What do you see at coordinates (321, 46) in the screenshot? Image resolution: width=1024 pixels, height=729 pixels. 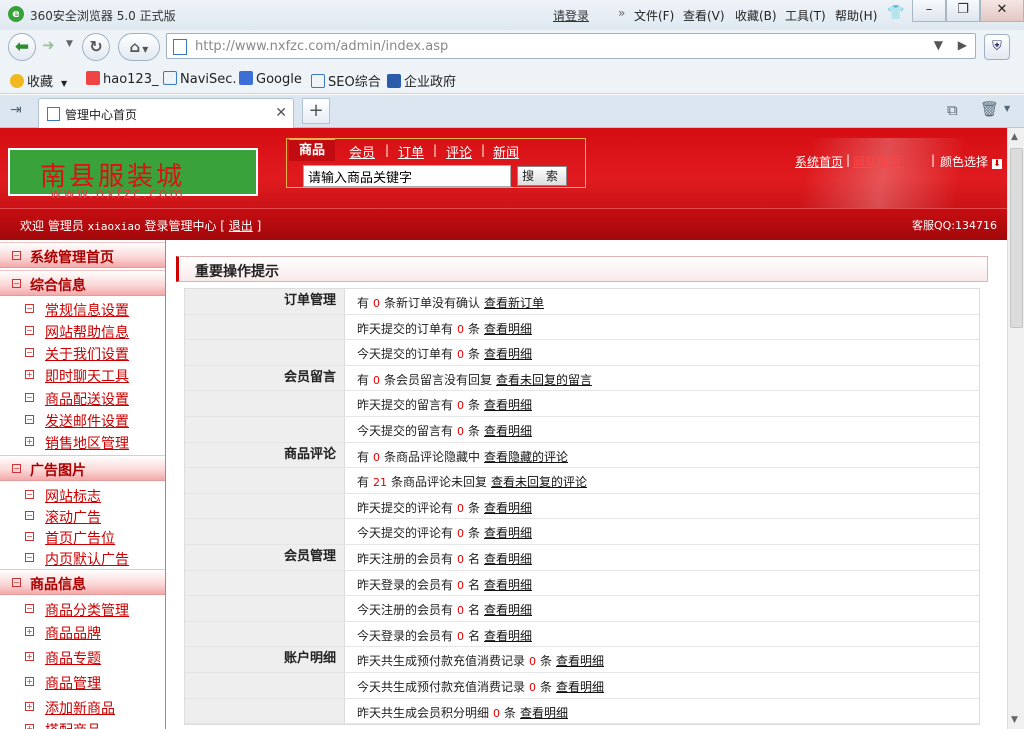 I see `url-text: http://www.nxfzc.com/admin/index.asp` at bounding box center [321, 46].